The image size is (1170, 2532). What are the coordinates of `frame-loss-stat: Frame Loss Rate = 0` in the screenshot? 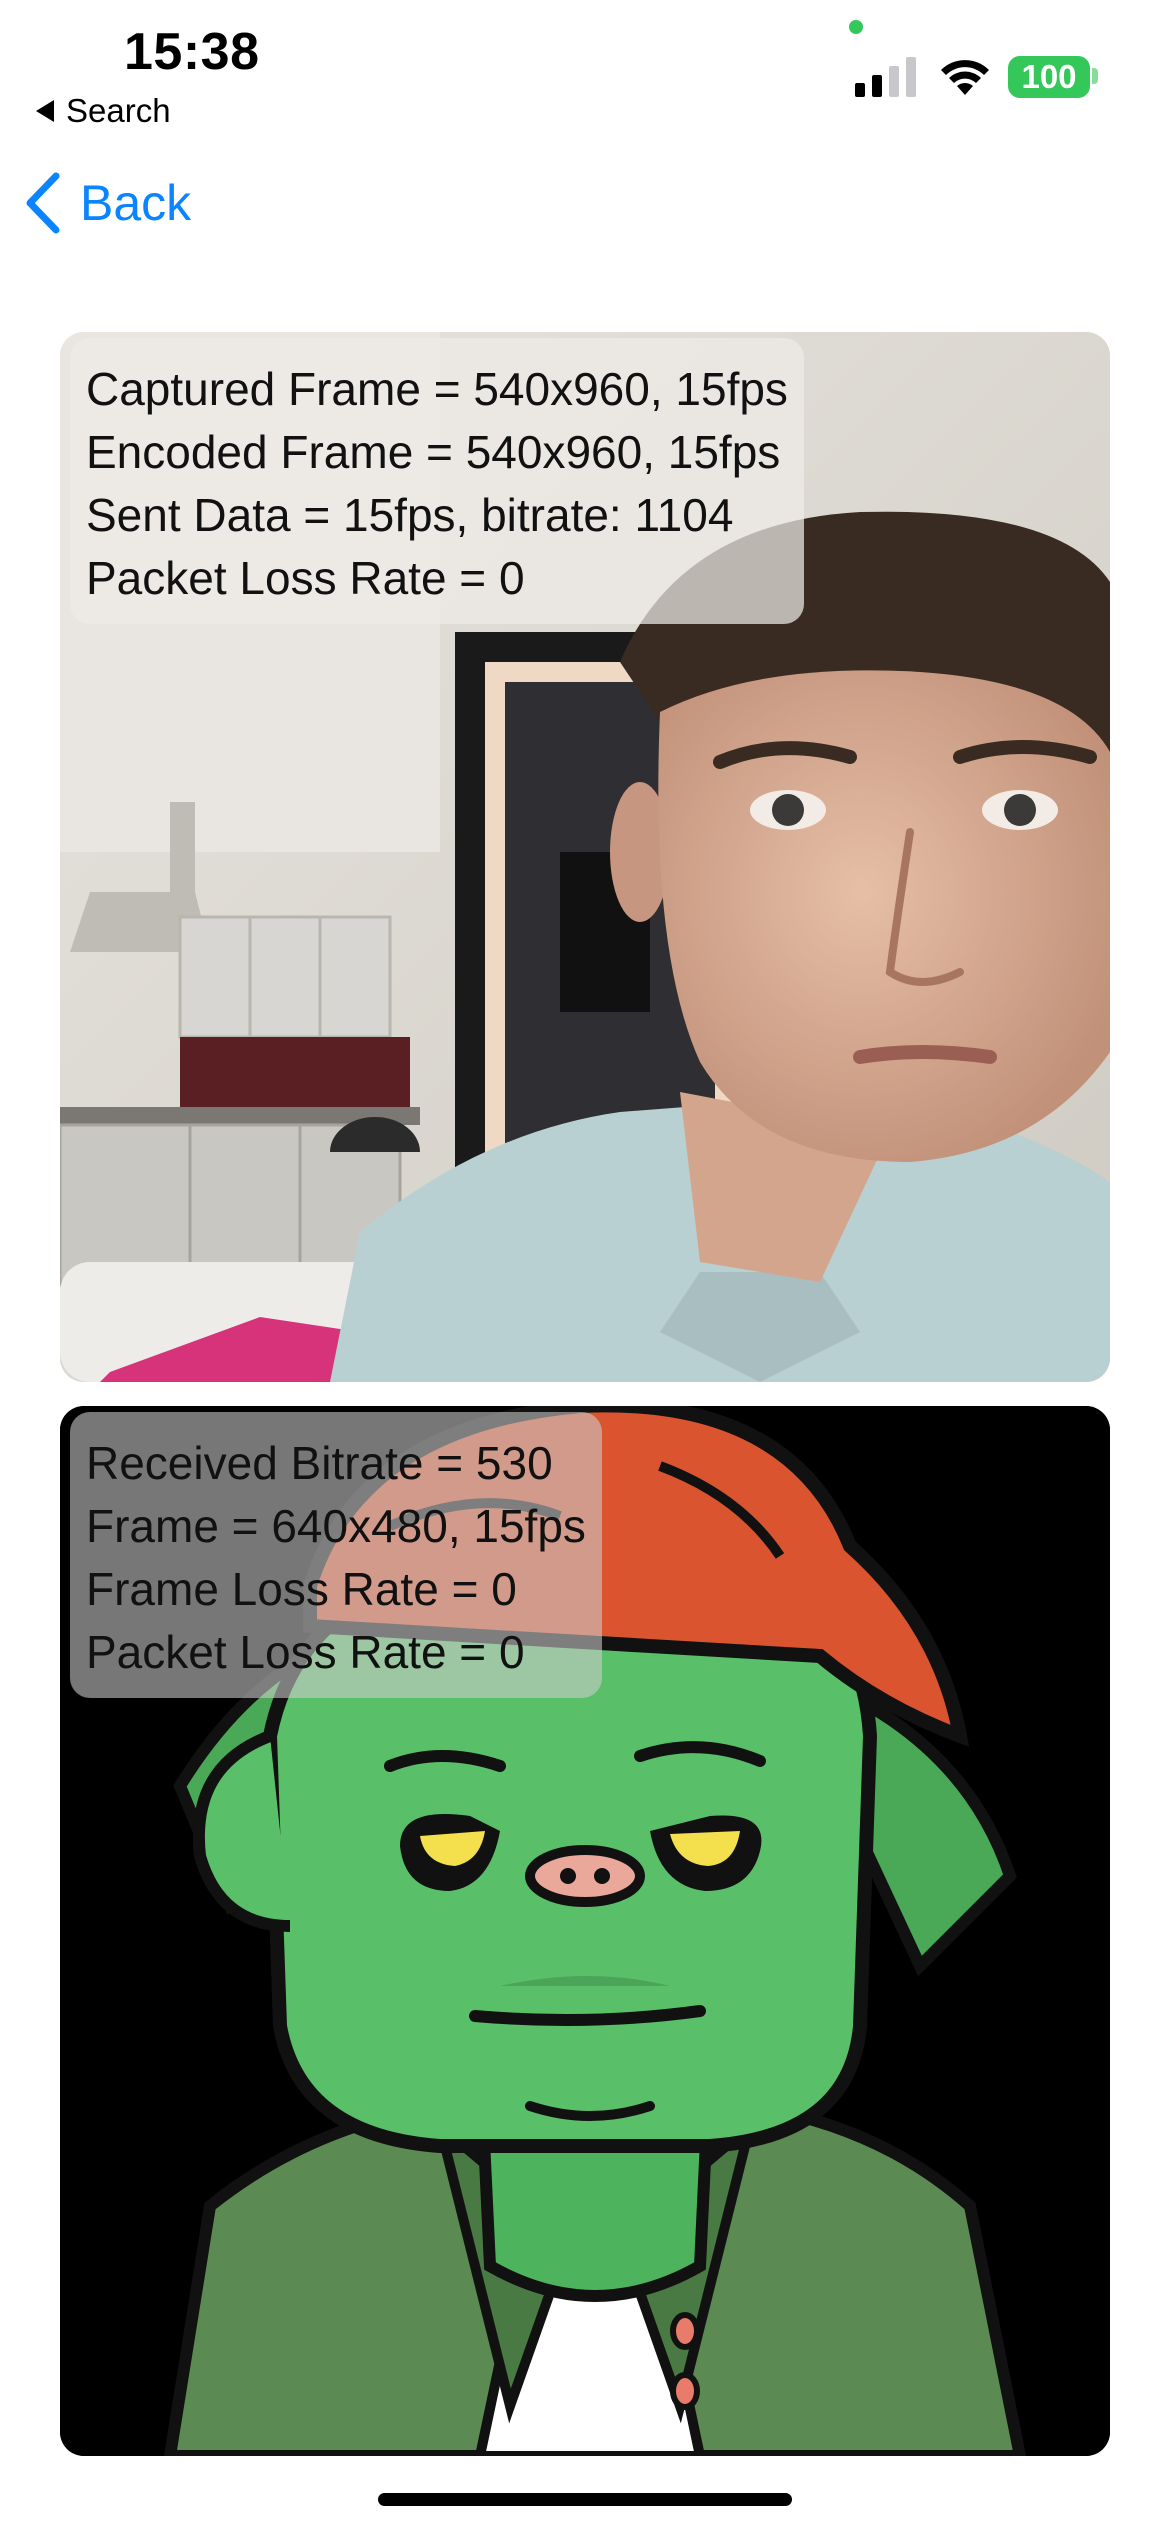 It's located at (301, 1589).